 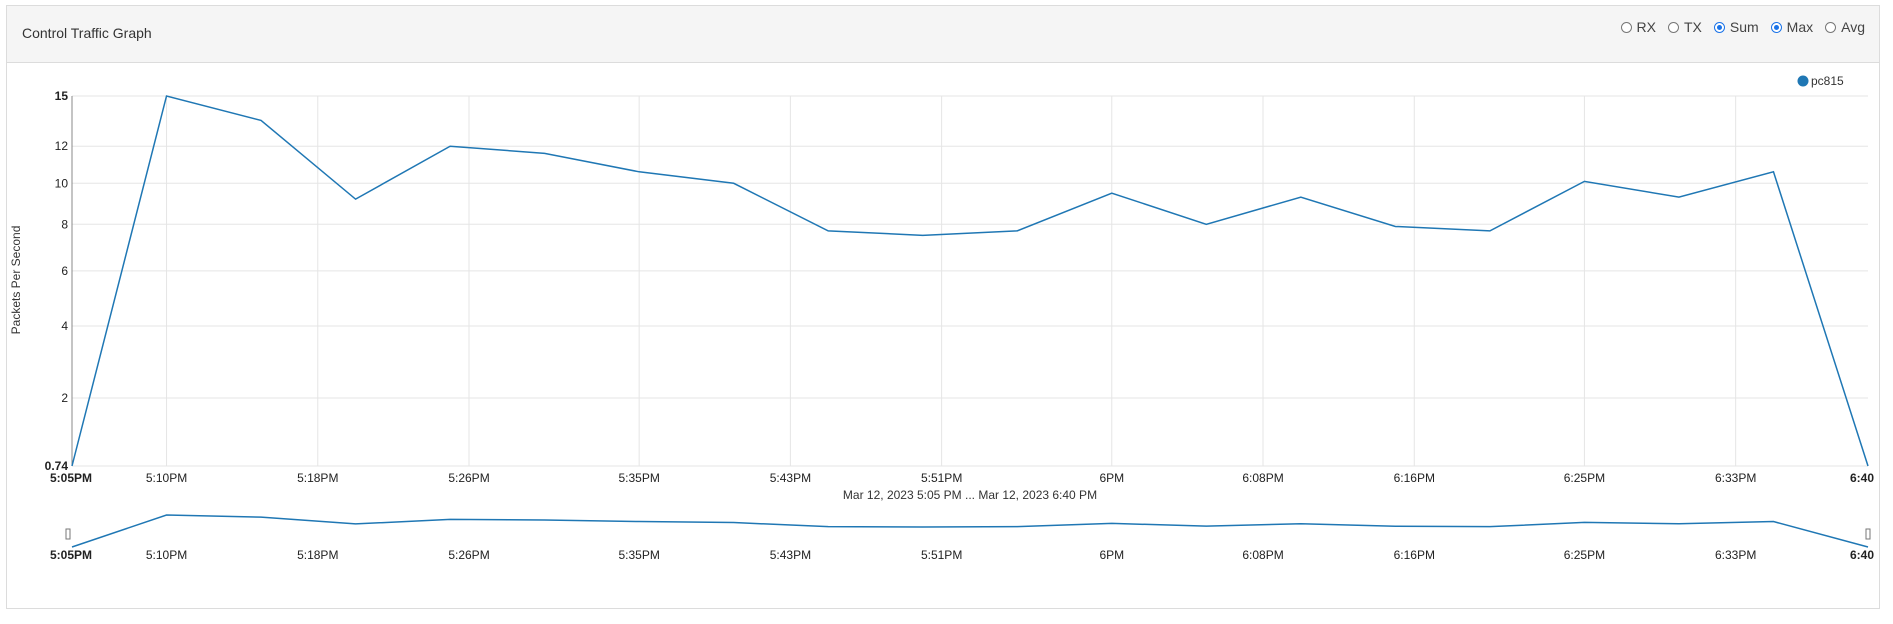 I want to click on panel-footer, so click(x=943, y=589).